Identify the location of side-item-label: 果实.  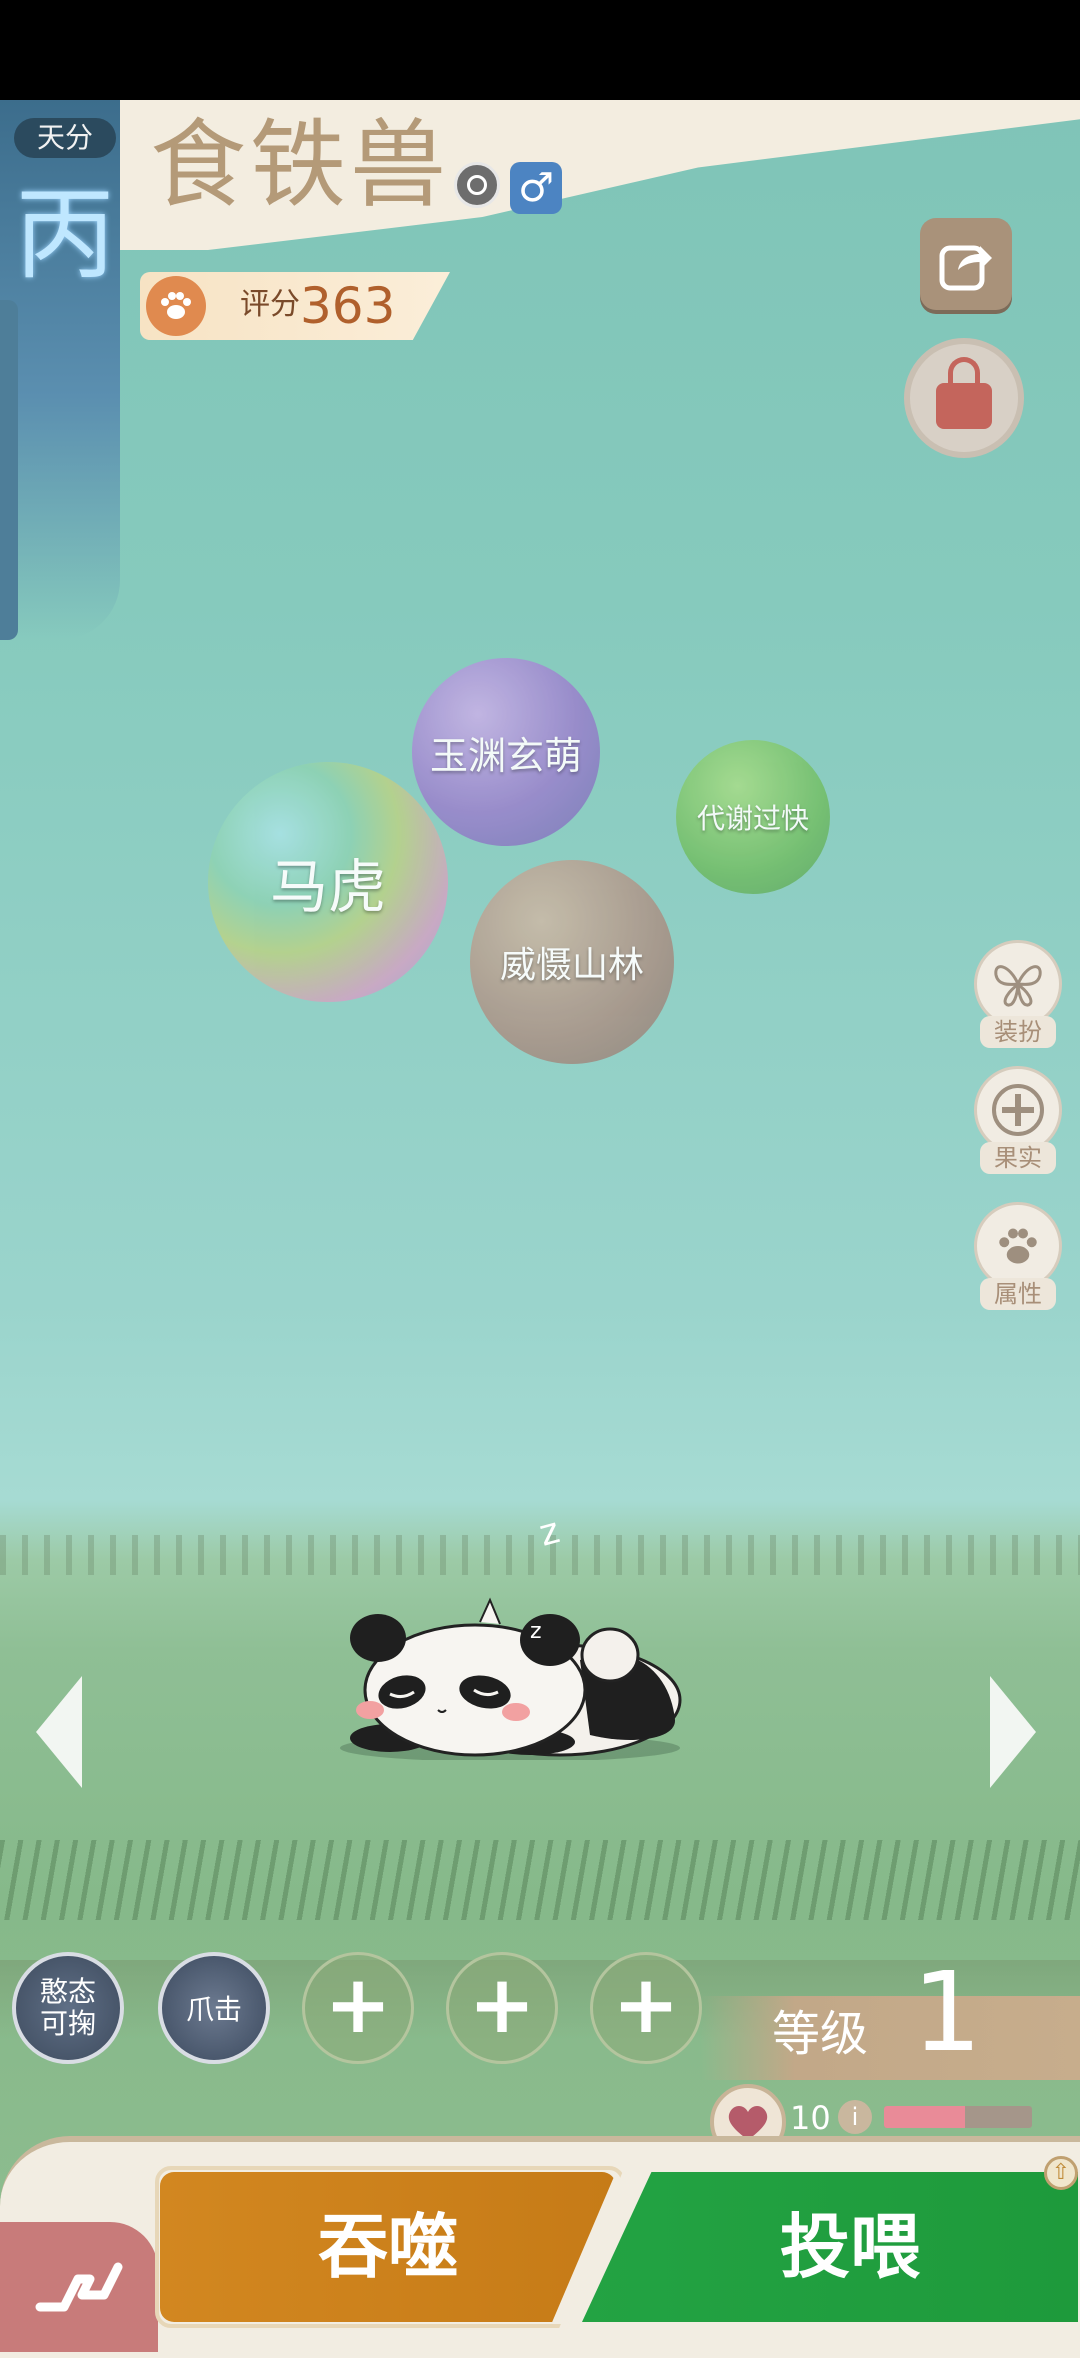
(1018, 1158).